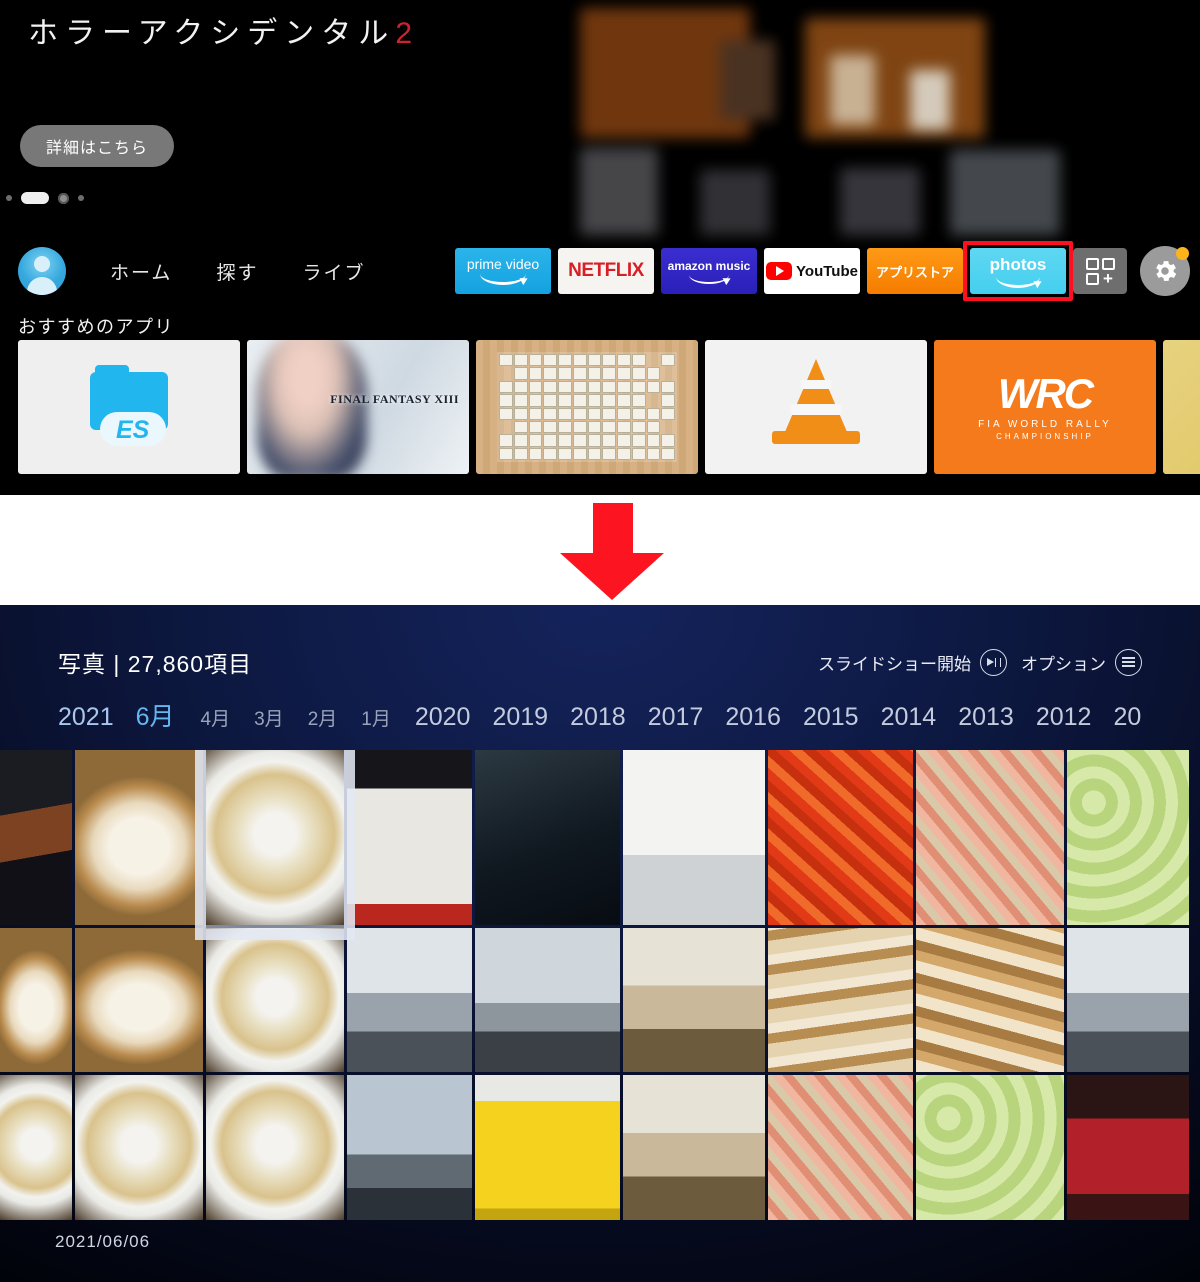  I want to click on carousel-dot-active, so click(35, 198).